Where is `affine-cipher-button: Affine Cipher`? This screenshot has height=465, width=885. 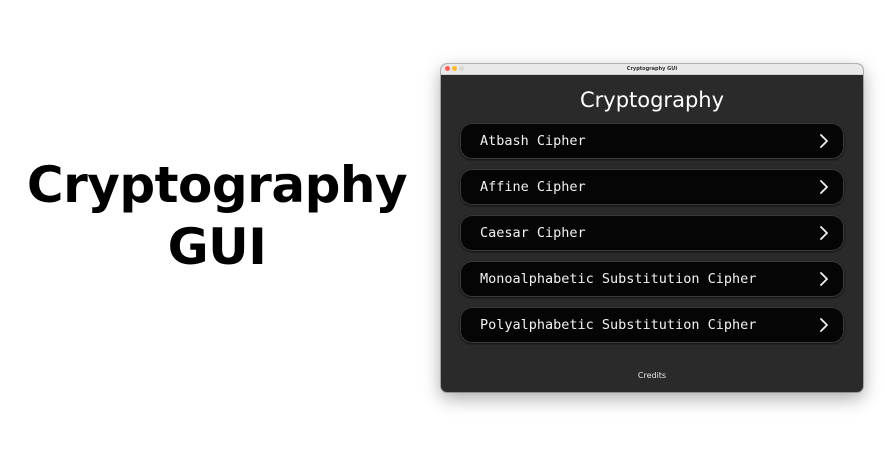
affine-cipher-button: Affine Cipher is located at coordinates (652, 187).